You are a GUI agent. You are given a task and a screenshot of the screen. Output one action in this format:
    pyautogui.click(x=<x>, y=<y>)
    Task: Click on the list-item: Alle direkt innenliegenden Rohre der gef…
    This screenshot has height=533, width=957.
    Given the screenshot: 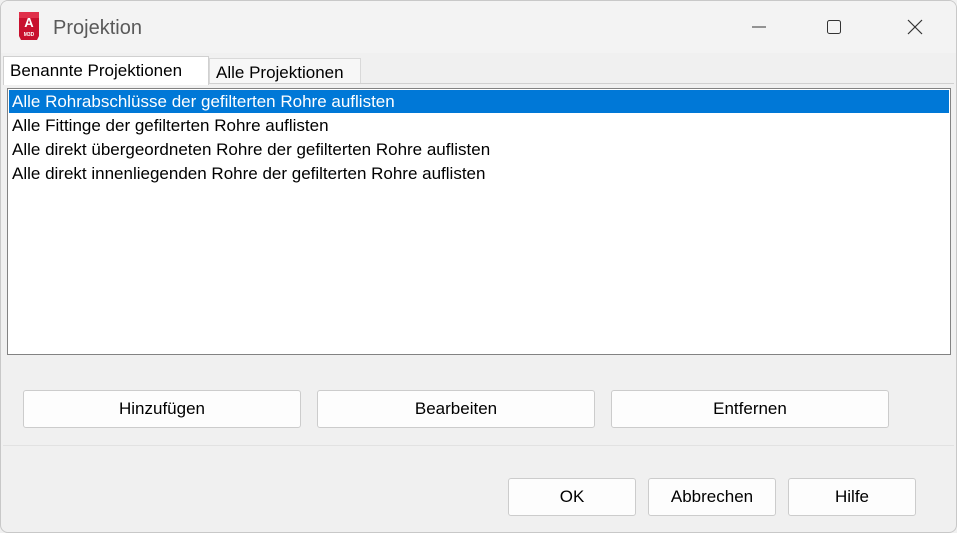 What is the action you would take?
    pyautogui.click(x=479, y=173)
    